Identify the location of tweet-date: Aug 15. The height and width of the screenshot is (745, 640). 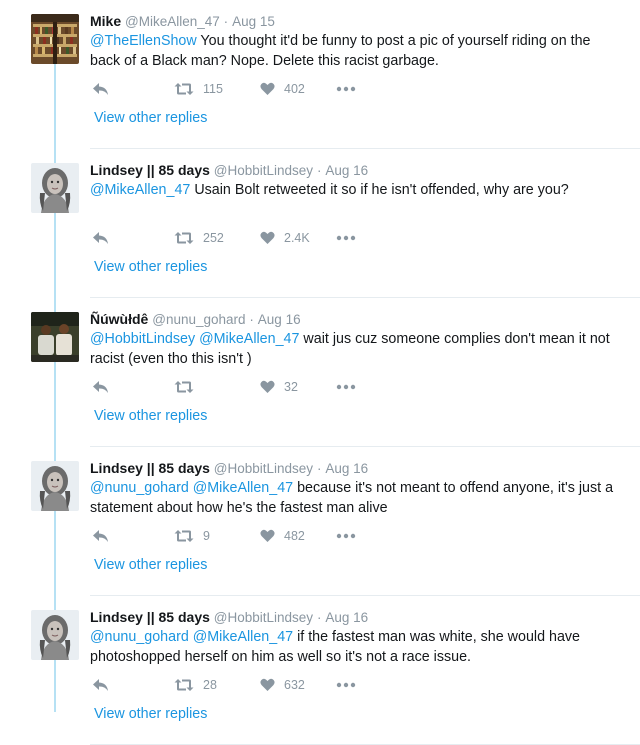
(253, 21).